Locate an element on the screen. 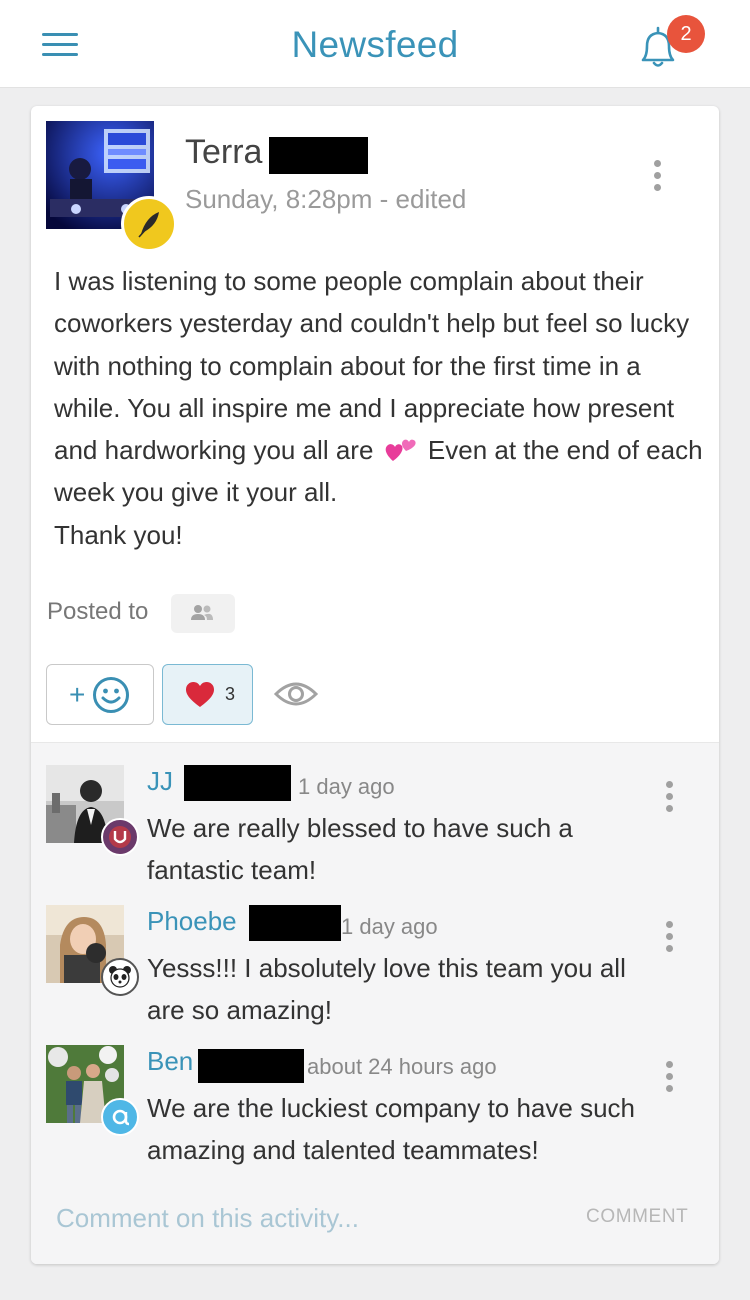  audience-chip is located at coordinates (203, 613).